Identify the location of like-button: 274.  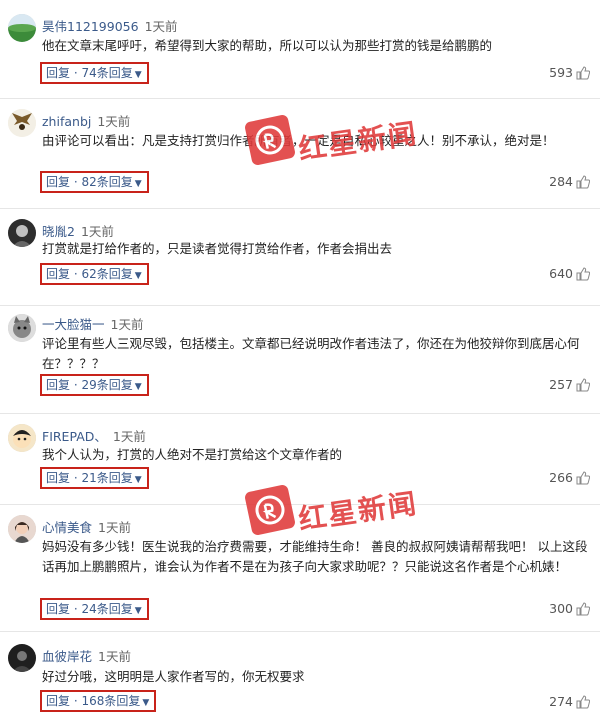
(569, 701).